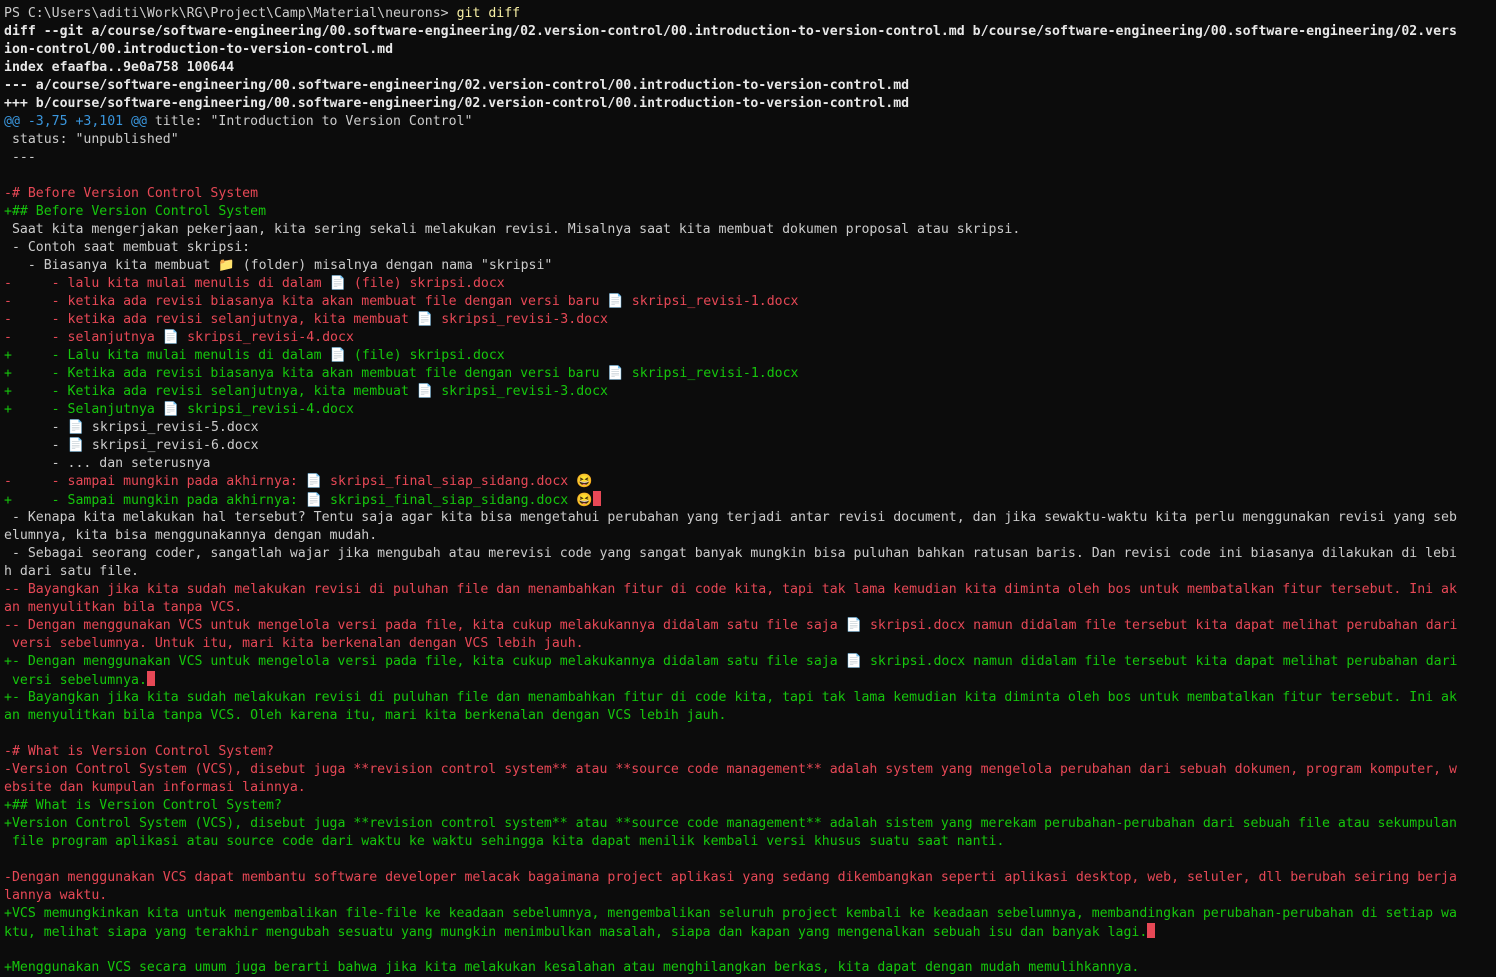 This screenshot has height=977, width=1496. I want to click on diff-line-meta: index efaafba..9e0a758 100644, so click(750, 68).